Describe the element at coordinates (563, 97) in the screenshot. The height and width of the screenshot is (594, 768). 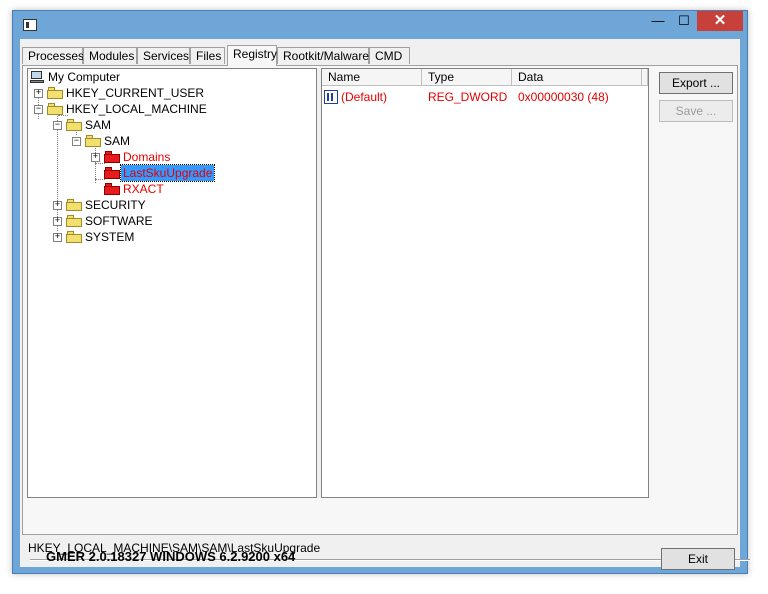
I see `value-data: 0x00000030 (48)` at that location.